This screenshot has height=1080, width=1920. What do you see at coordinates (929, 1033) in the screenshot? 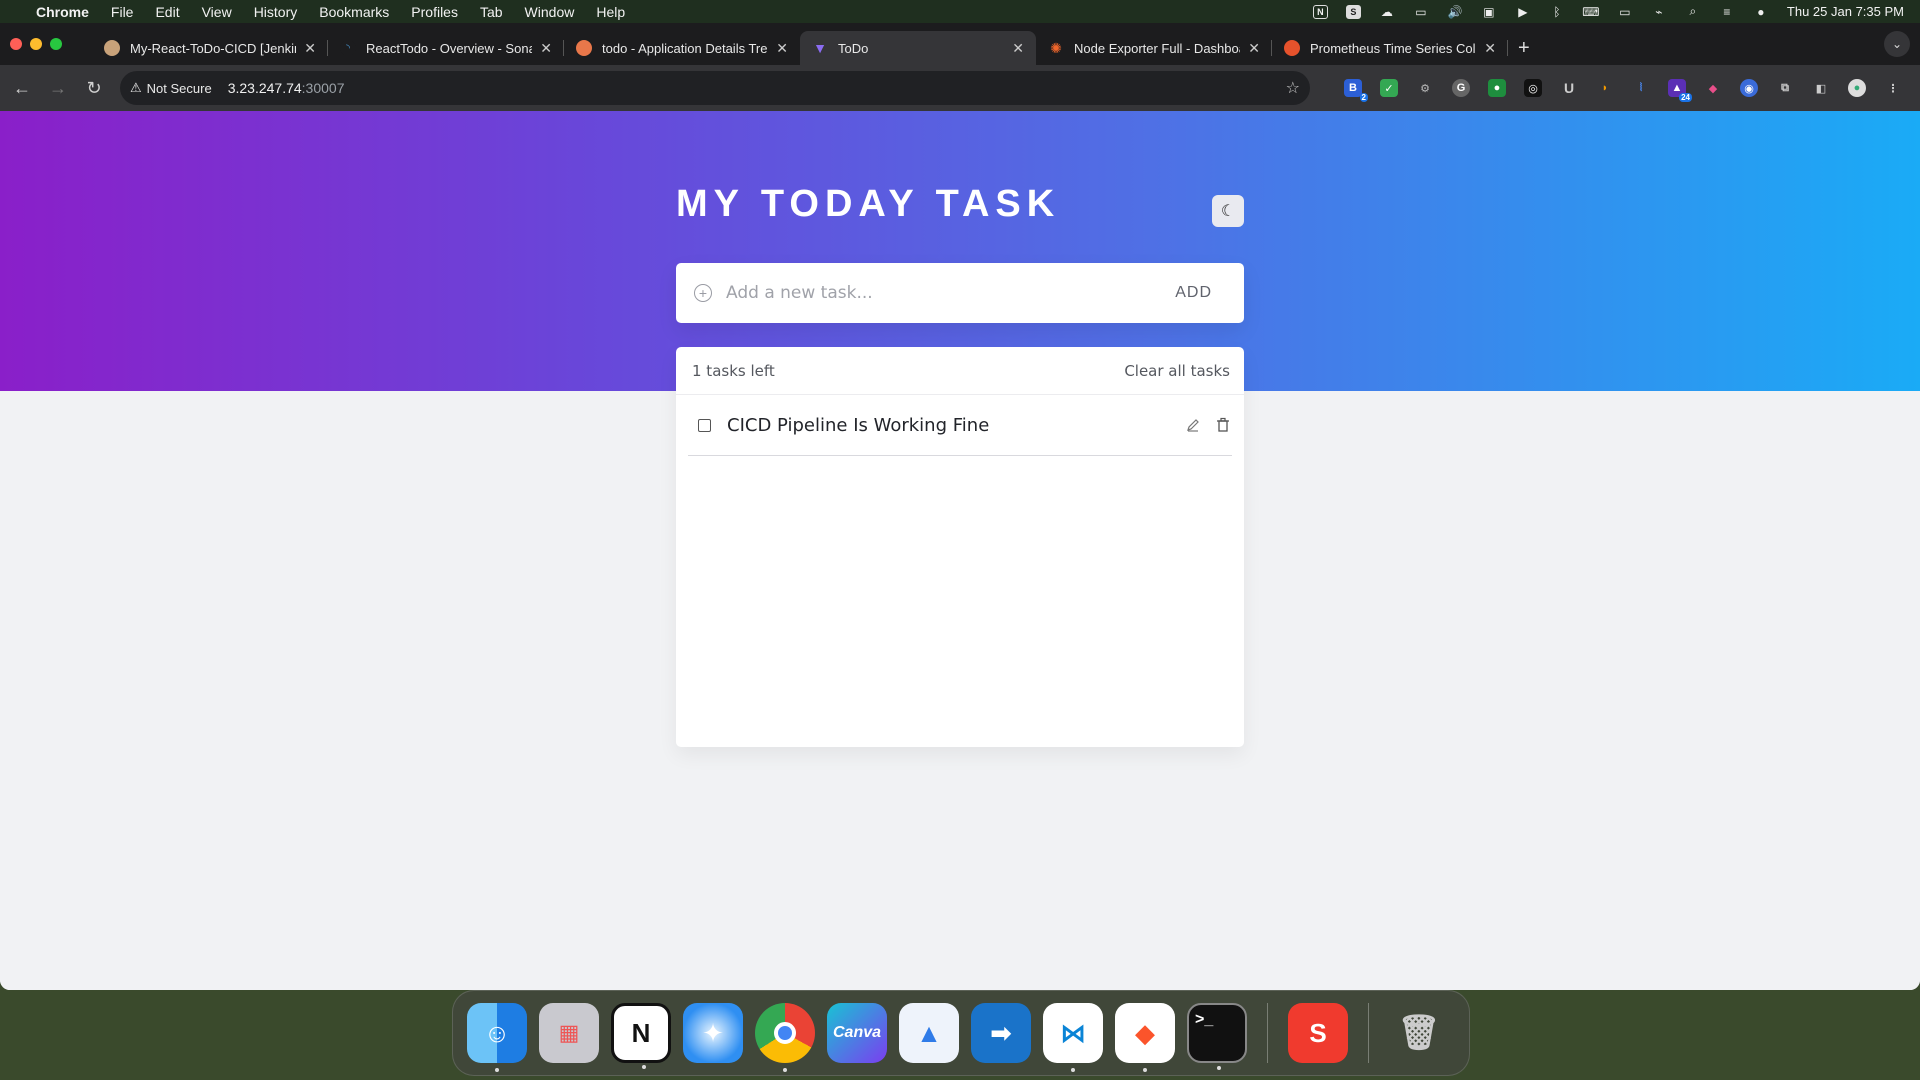
I see `spark-mail-icon: ▲` at bounding box center [929, 1033].